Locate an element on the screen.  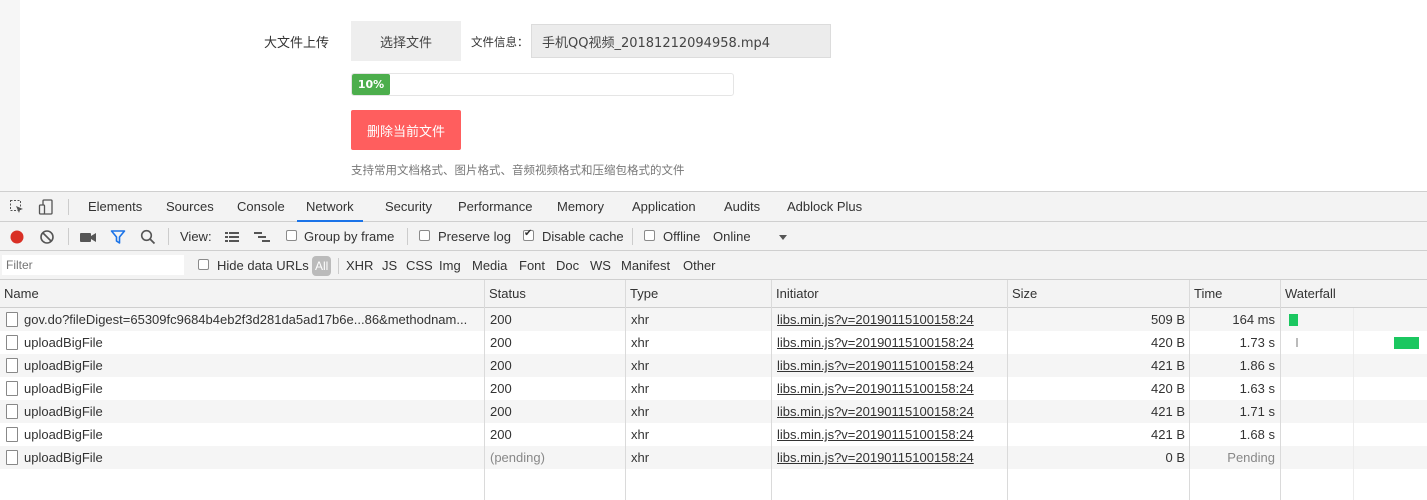
capture-screenshots-icon is located at coordinates (88, 237).